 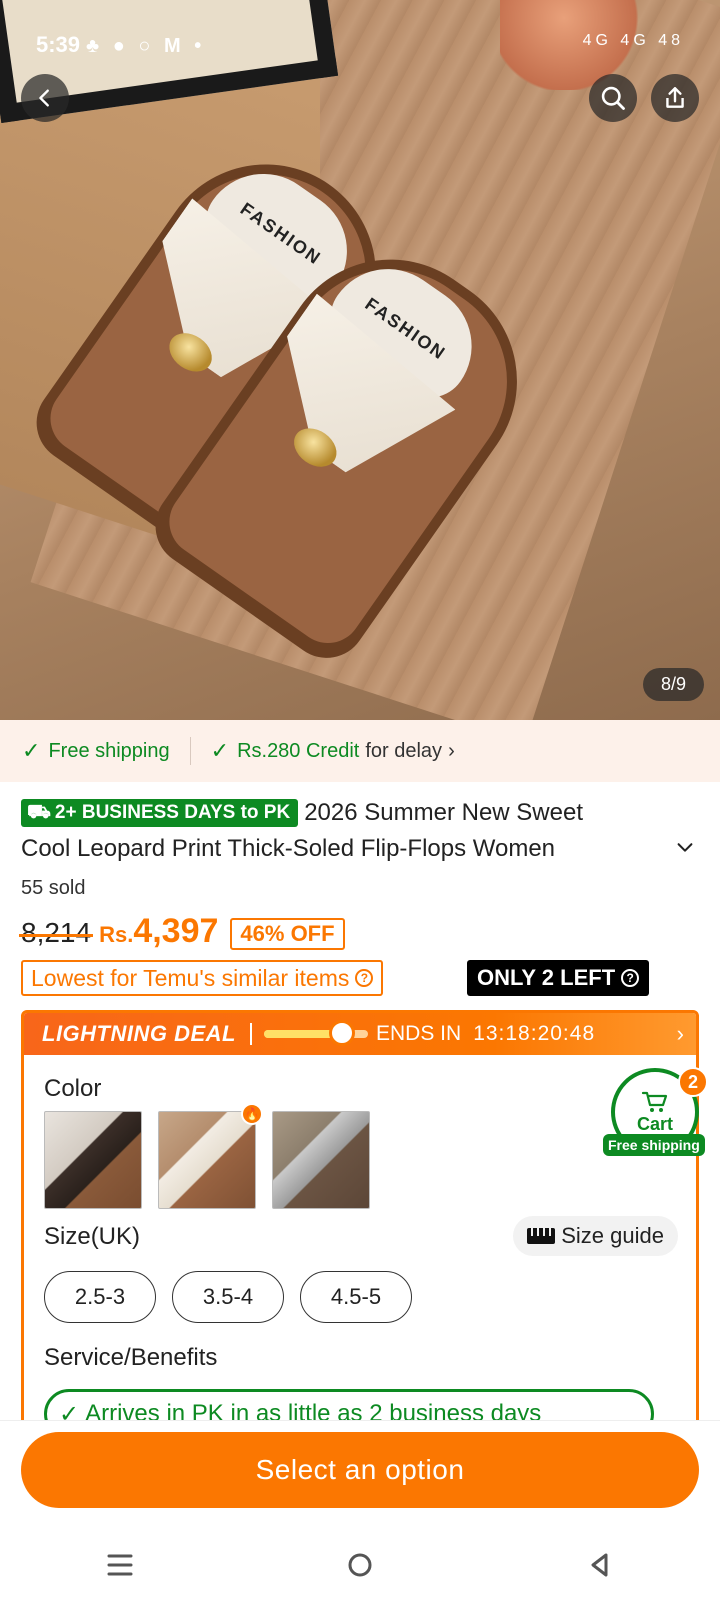 I want to click on credit-suffix: for delay, so click(x=404, y=750).